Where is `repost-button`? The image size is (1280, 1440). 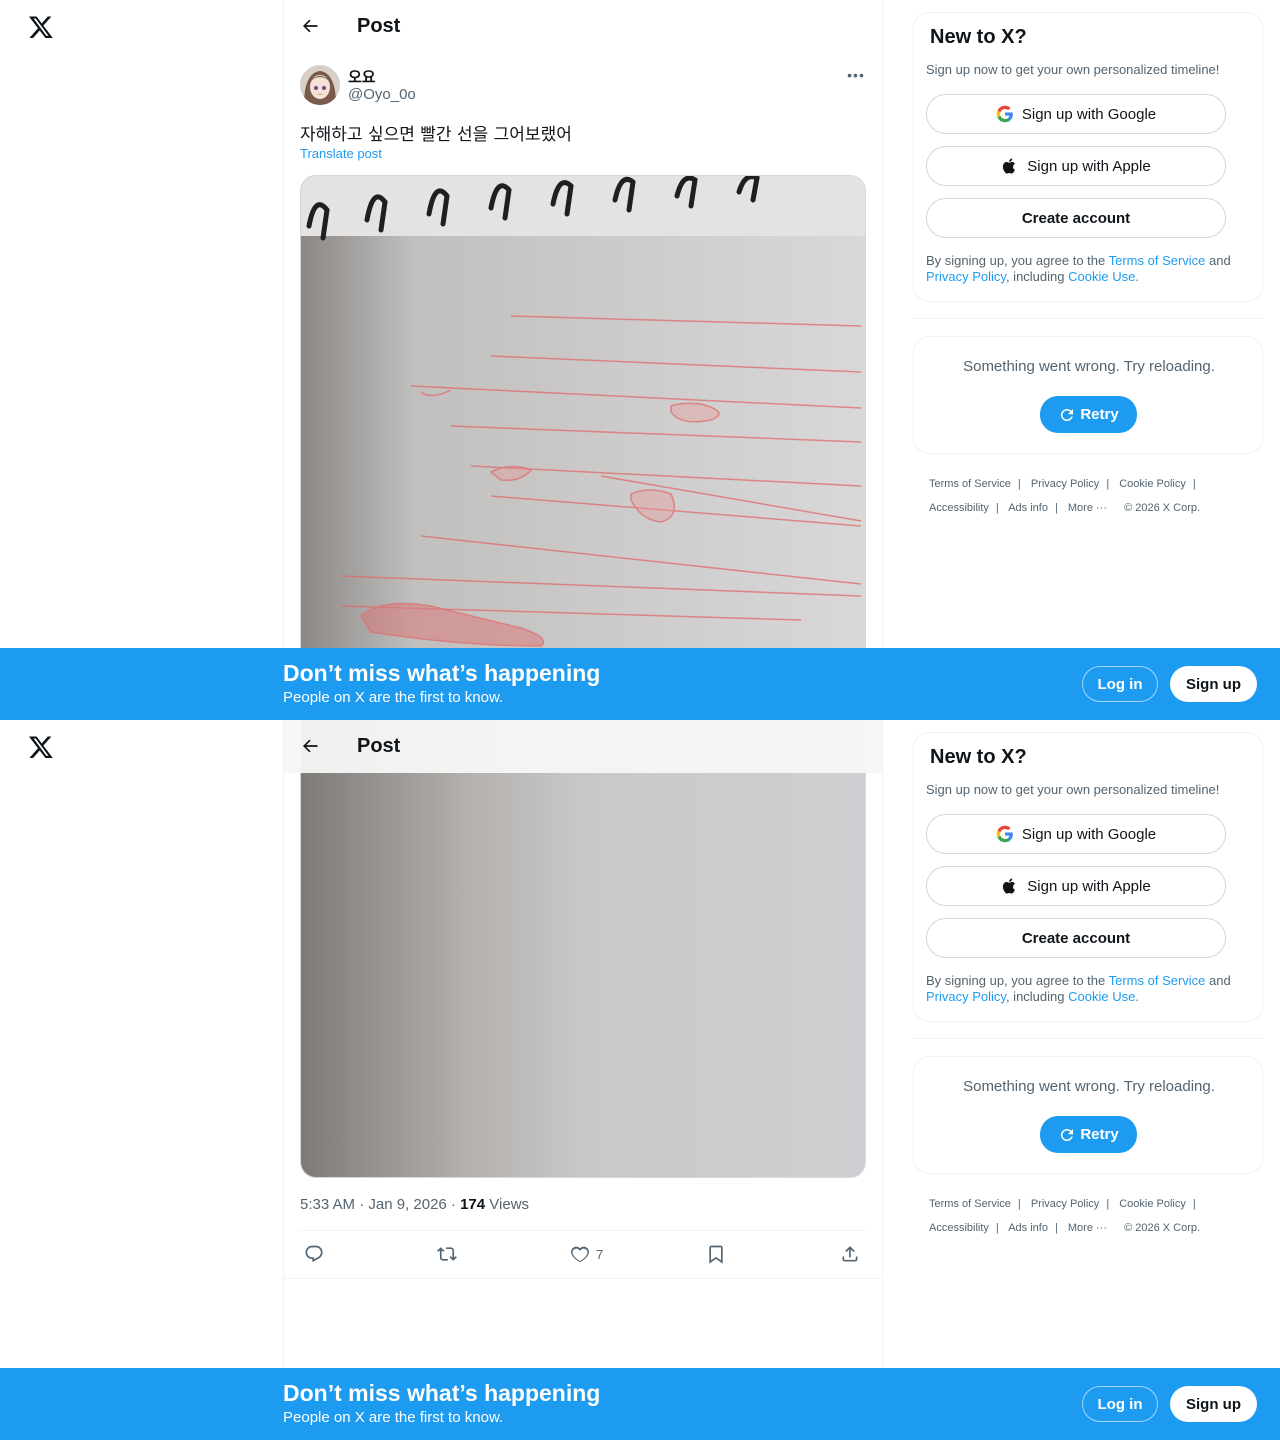
repost-button is located at coordinates (447, 1254).